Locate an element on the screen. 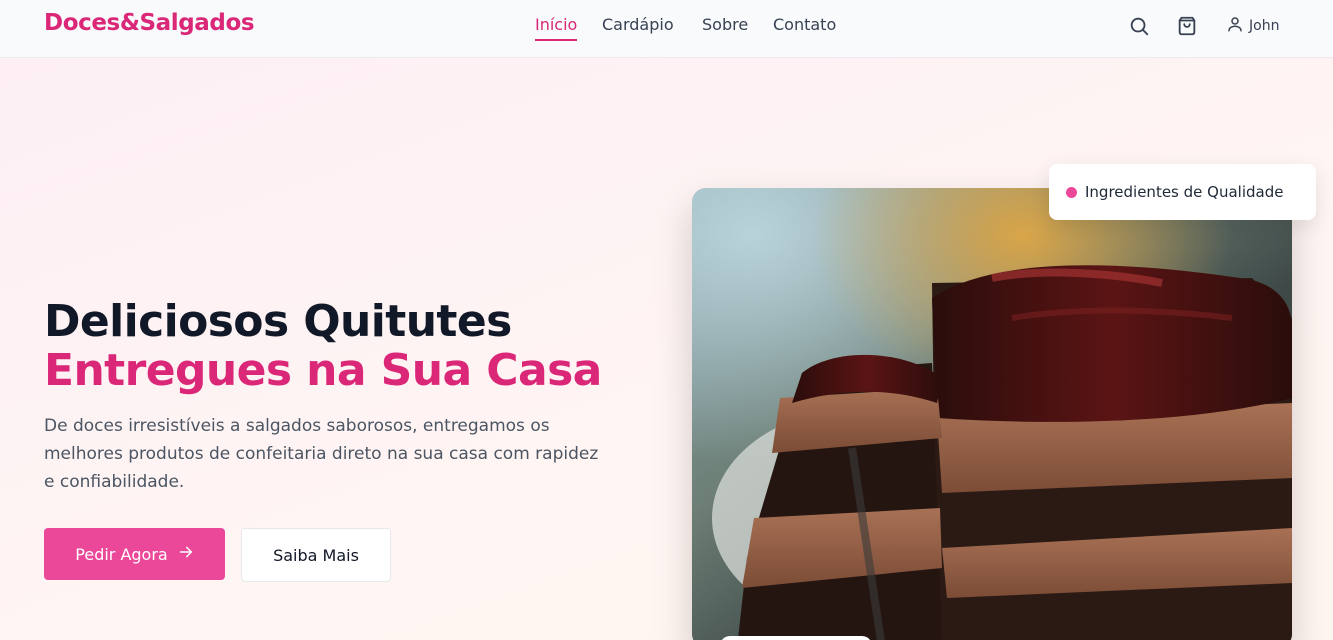 The height and width of the screenshot is (640, 1333). hero-title-line1: Deliciosos Quitutes is located at coordinates (278, 321).